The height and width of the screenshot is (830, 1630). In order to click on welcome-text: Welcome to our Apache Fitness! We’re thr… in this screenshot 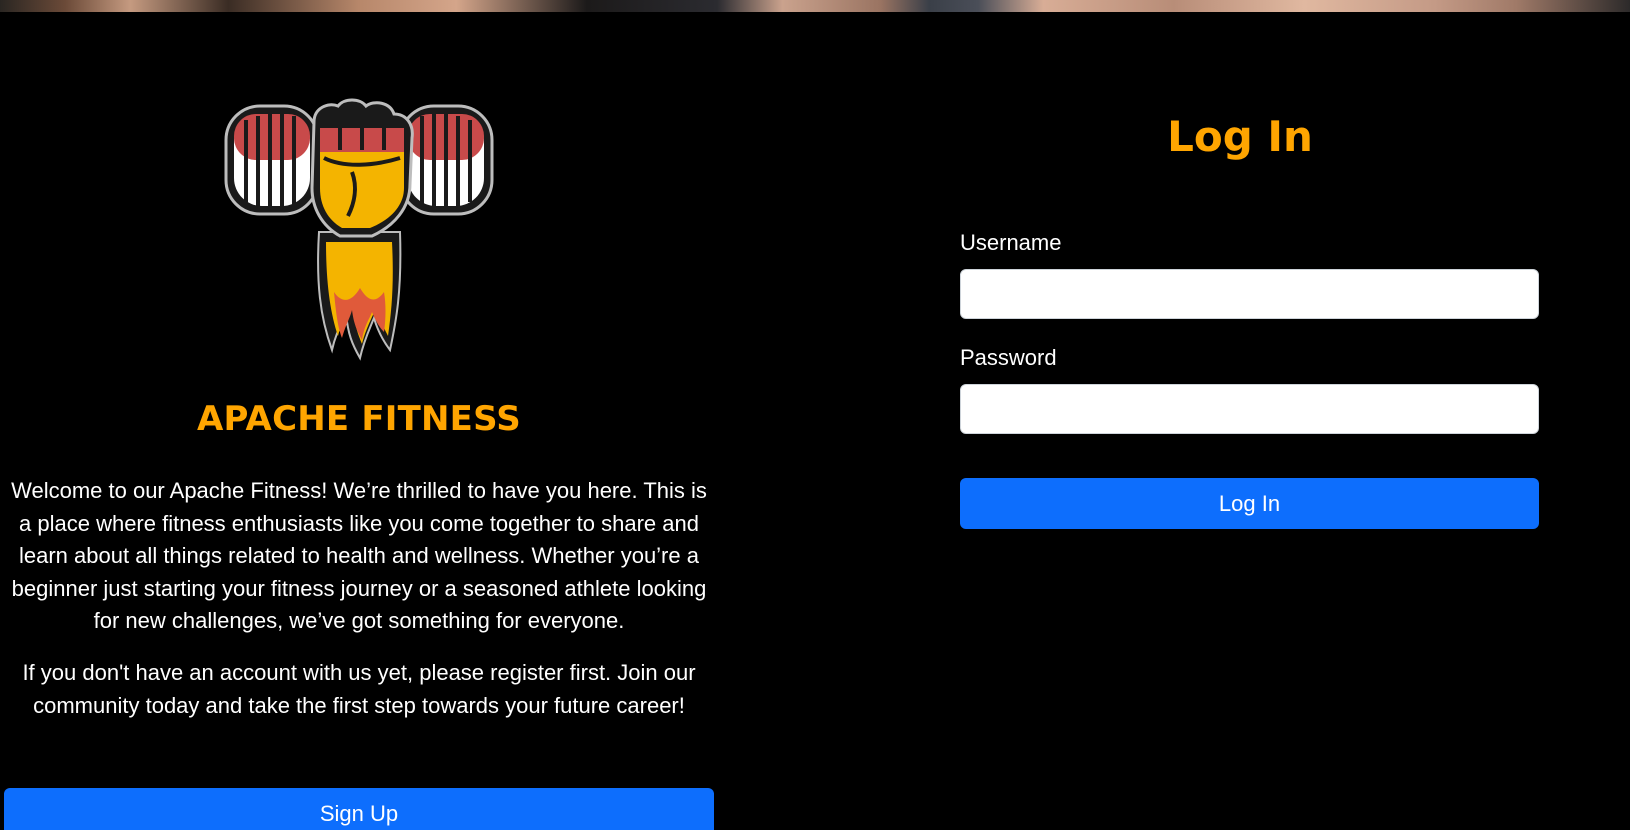, I will do `click(359, 555)`.